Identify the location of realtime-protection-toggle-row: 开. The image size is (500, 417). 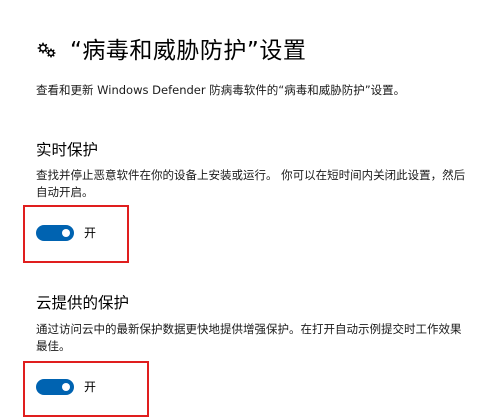
(66, 233).